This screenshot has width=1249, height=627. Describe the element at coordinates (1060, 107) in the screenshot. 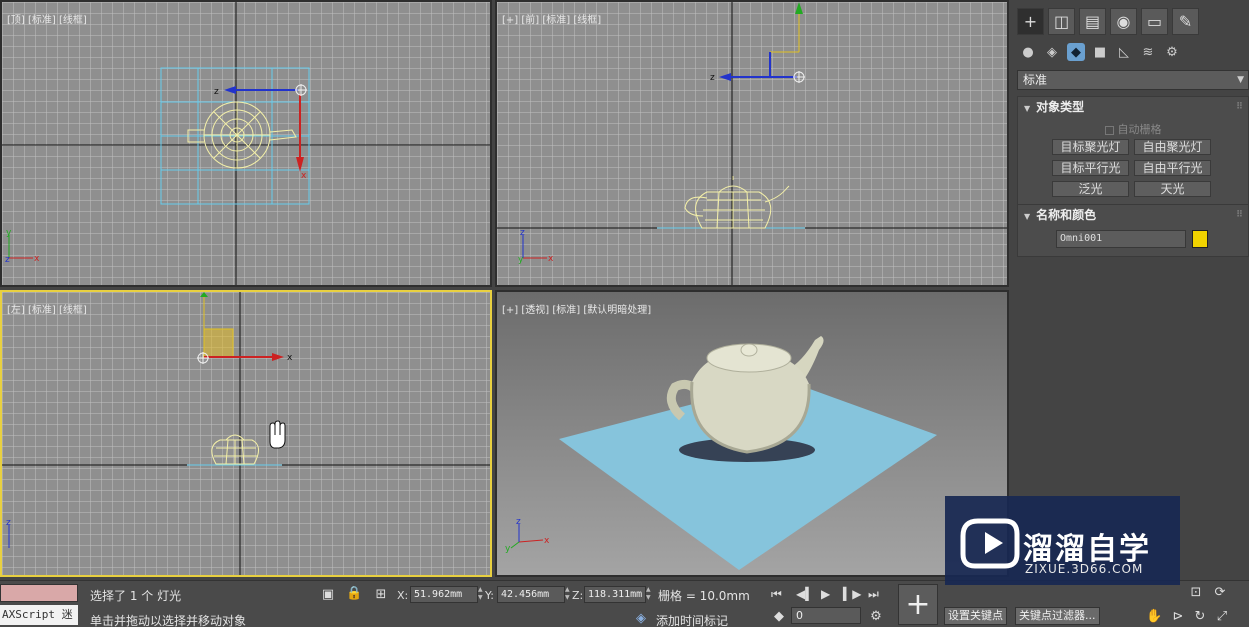

I see `object-type-title: 对象类型` at that location.